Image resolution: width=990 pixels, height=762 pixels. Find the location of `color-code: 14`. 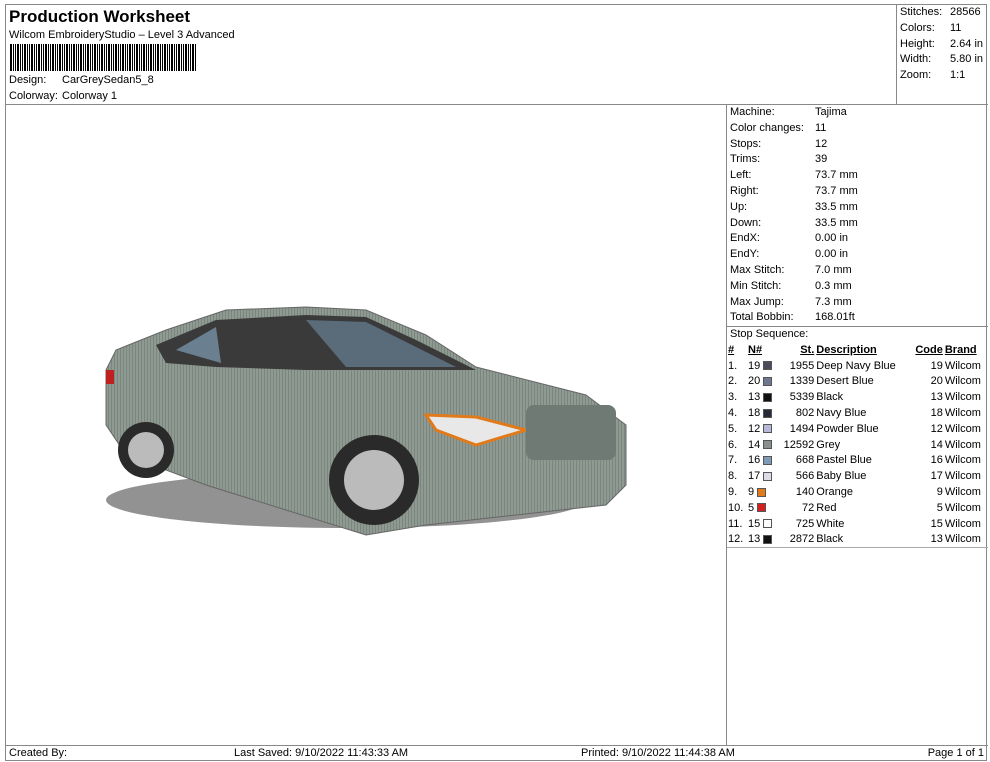

color-code: 14 is located at coordinates (936, 444).